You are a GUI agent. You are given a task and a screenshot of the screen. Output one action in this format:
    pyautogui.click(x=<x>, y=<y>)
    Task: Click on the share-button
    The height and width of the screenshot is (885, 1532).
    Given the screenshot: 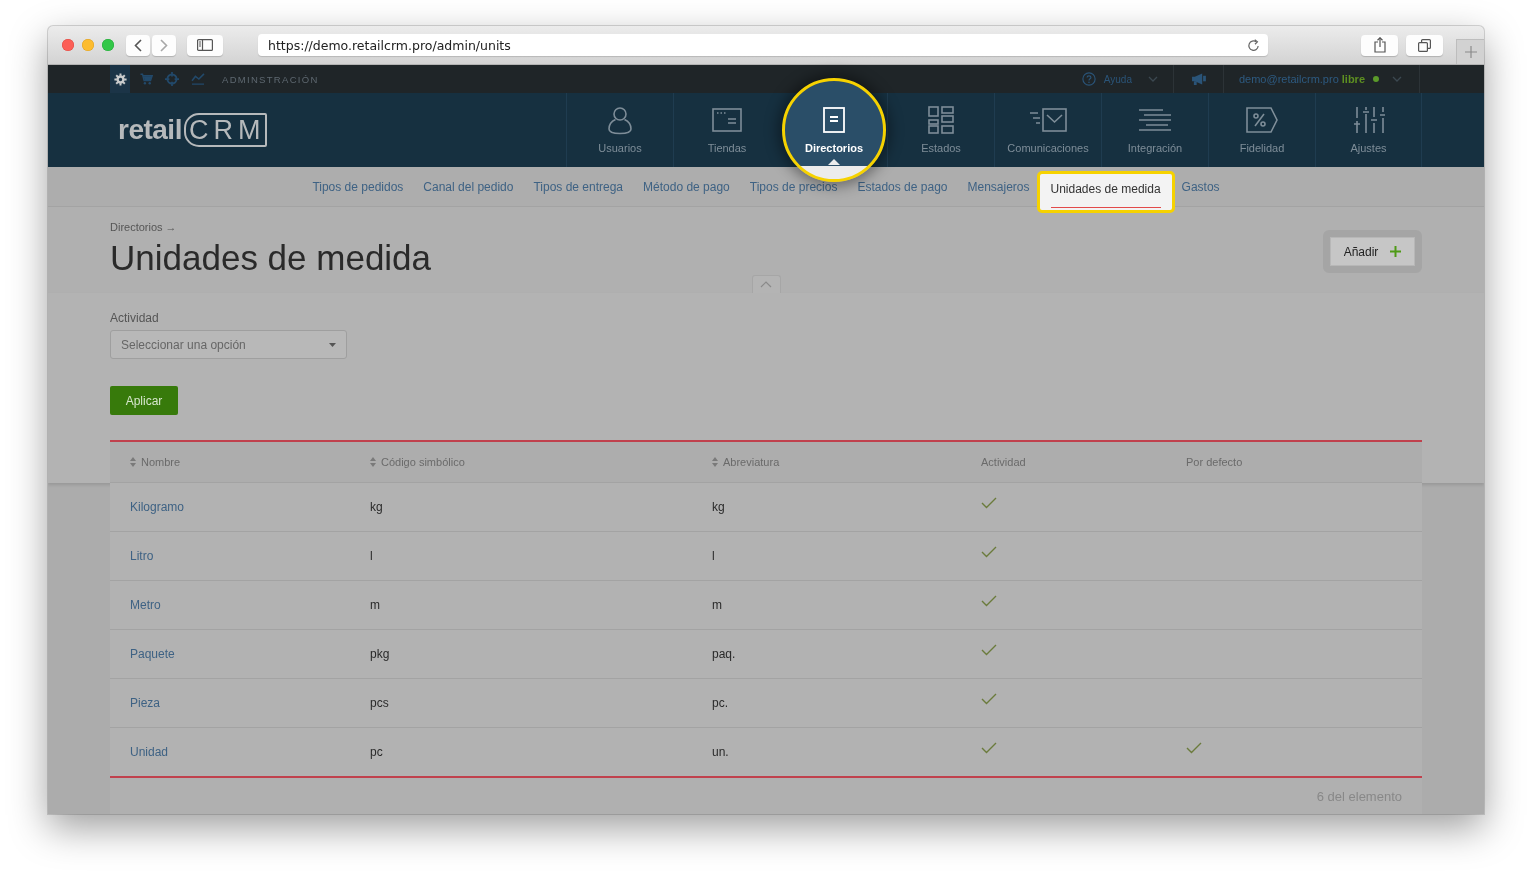 What is the action you would take?
    pyautogui.click(x=1379, y=45)
    